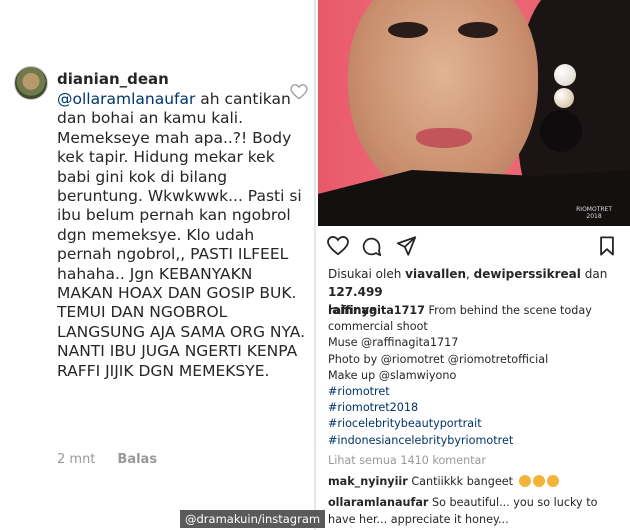 Image resolution: width=630 pixels, height=530 pixels. I want to click on likes-prefix: Disukai oleh, so click(367, 274).